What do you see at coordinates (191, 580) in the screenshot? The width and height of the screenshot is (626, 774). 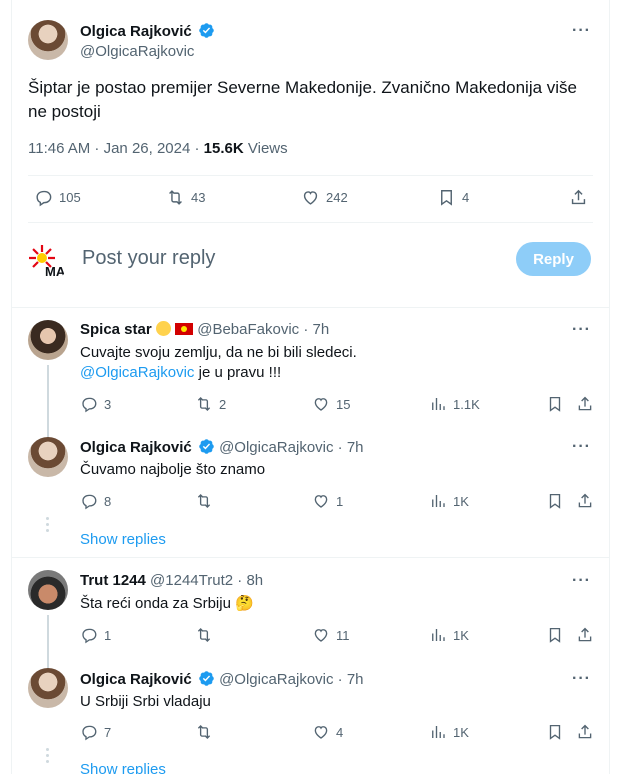 I see `author-handle: @1244Trut2` at bounding box center [191, 580].